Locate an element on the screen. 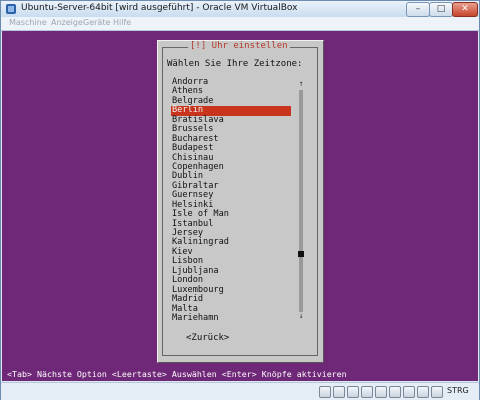 This screenshot has width=480, height=400. mouse-integration-icon is located at coordinates (423, 392).